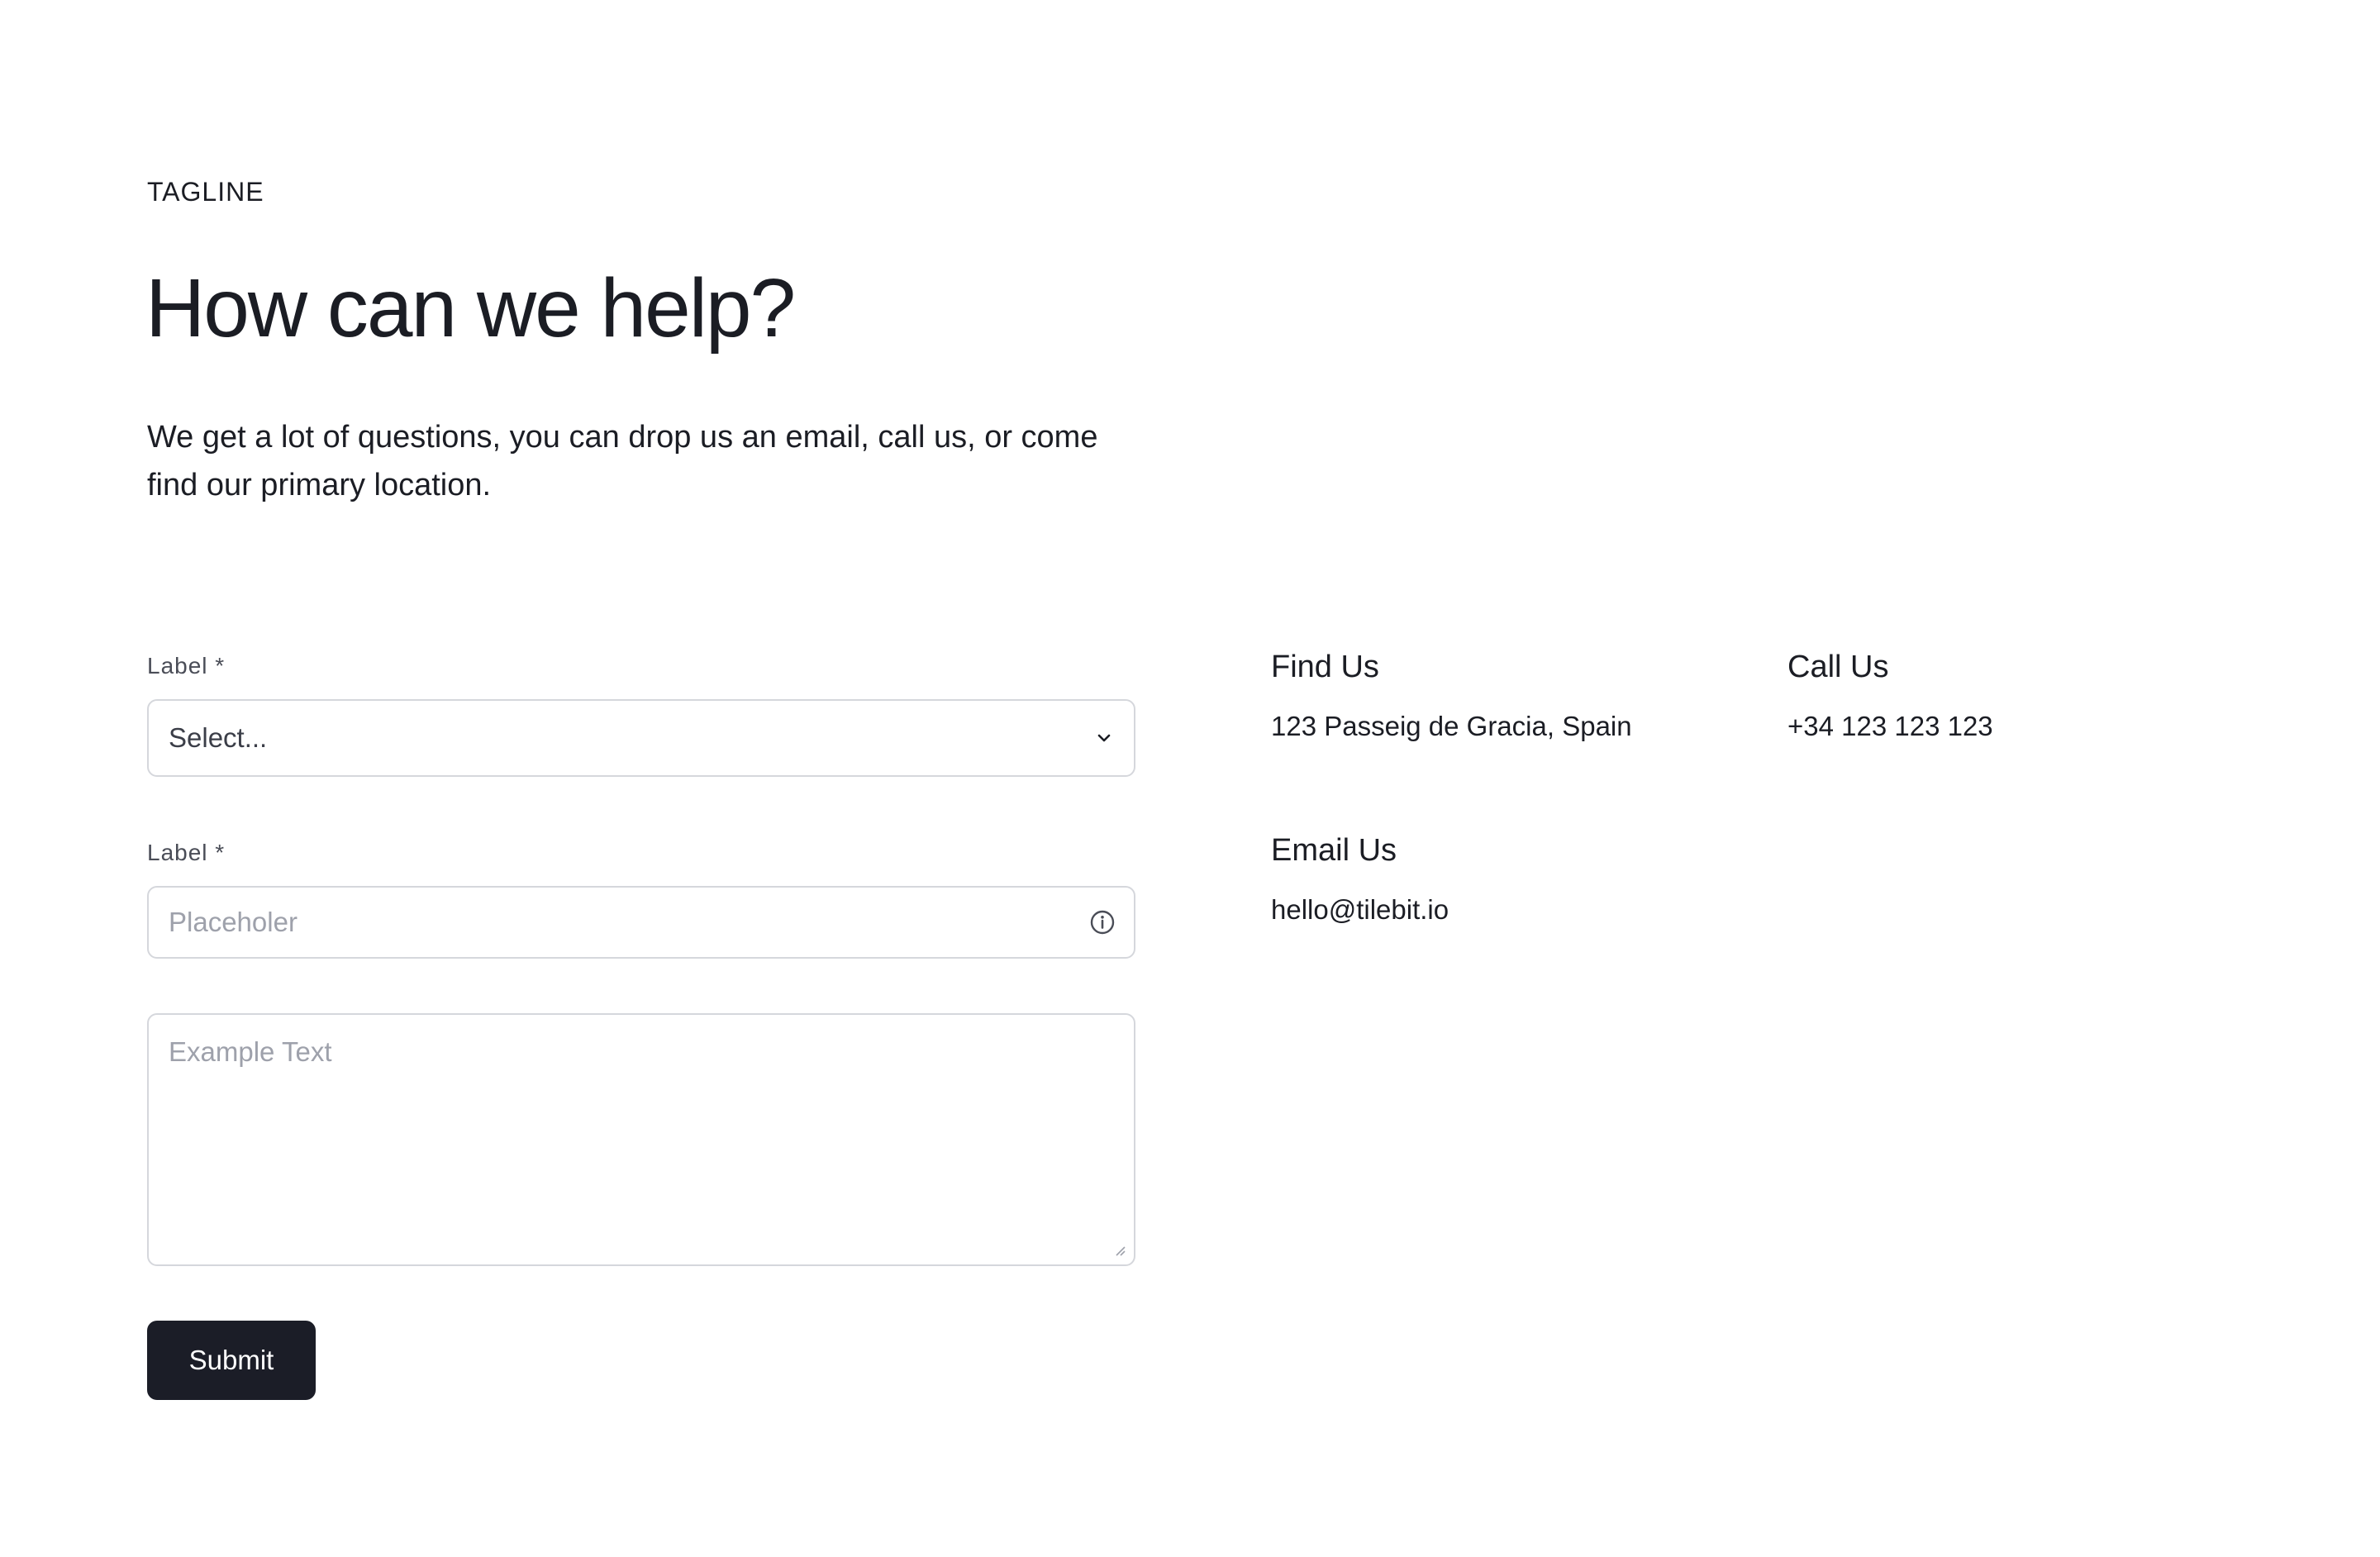 The width and height of the screenshot is (2380, 1557). I want to click on find-us-heading: Find Us, so click(1325, 667).